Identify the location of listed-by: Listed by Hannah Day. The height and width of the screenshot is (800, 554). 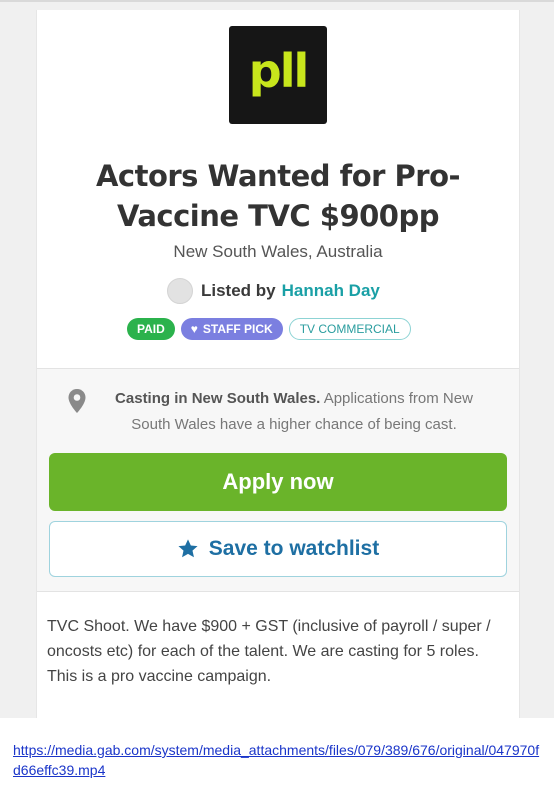
(273, 291).